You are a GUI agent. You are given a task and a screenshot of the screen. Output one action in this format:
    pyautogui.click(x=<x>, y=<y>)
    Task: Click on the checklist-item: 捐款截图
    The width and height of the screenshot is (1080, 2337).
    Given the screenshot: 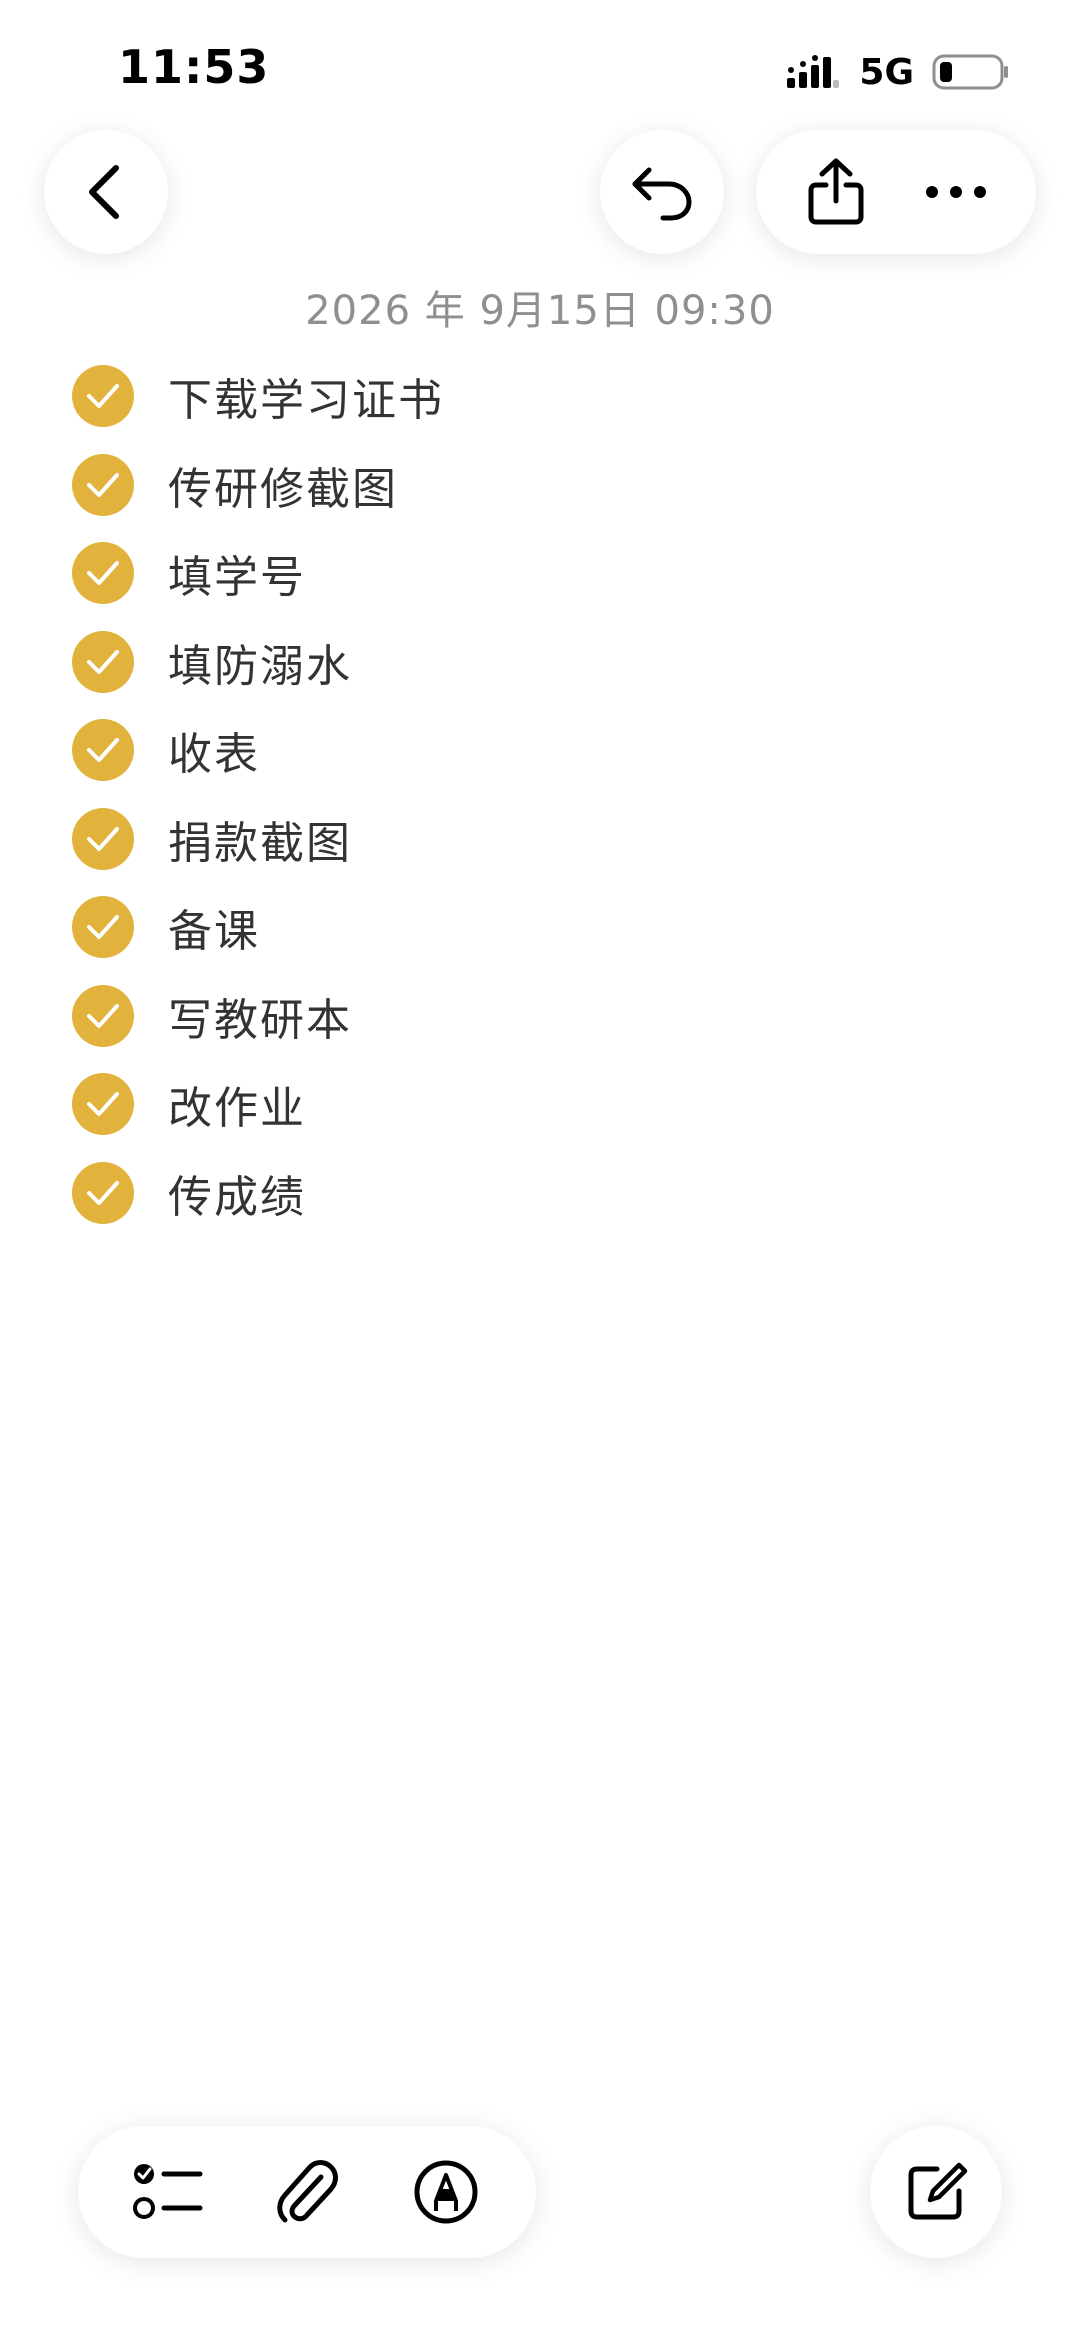 What is the action you would take?
    pyautogui.click(x=258, y=839)
    